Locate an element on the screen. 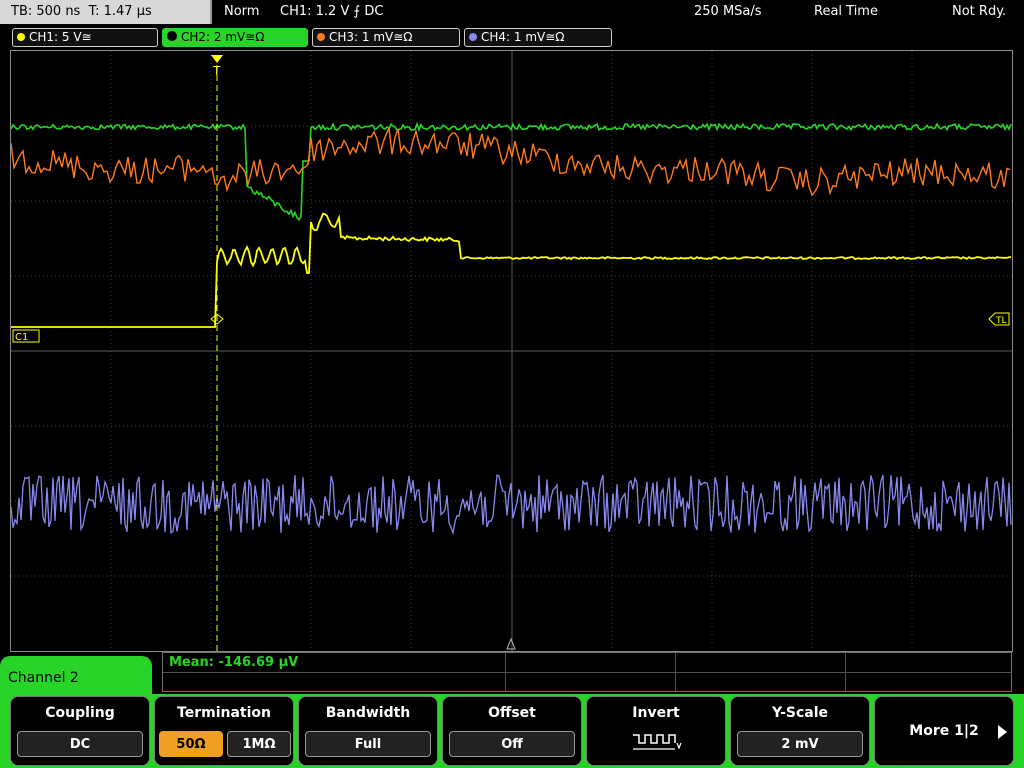 The height and width of the screenshot is (768, 1024). measurement-panel: Mean: -146.69 µV is located at coordinates (587, 672).